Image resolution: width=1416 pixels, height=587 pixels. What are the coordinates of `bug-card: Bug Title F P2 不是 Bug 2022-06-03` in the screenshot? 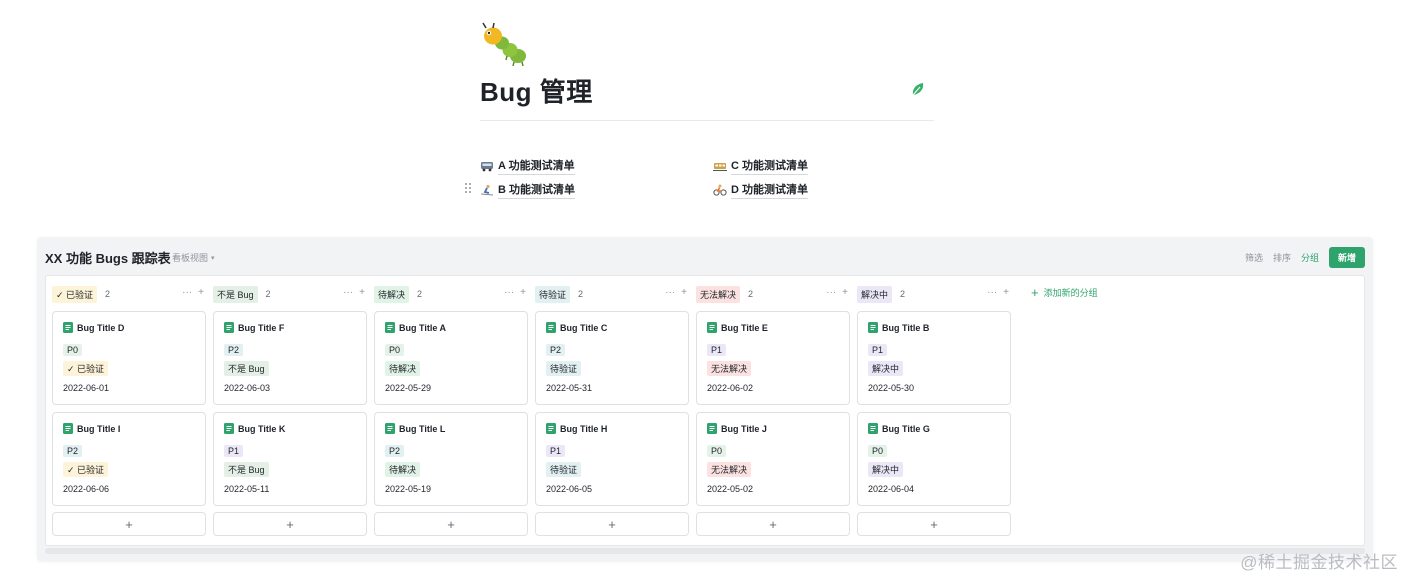 It's located at (290, 358).